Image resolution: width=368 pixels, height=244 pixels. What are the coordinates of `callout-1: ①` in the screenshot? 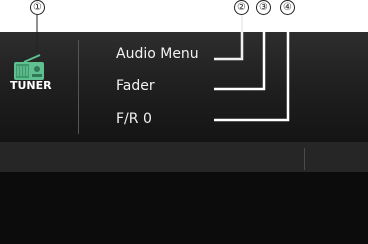 It's located at (37, 7).